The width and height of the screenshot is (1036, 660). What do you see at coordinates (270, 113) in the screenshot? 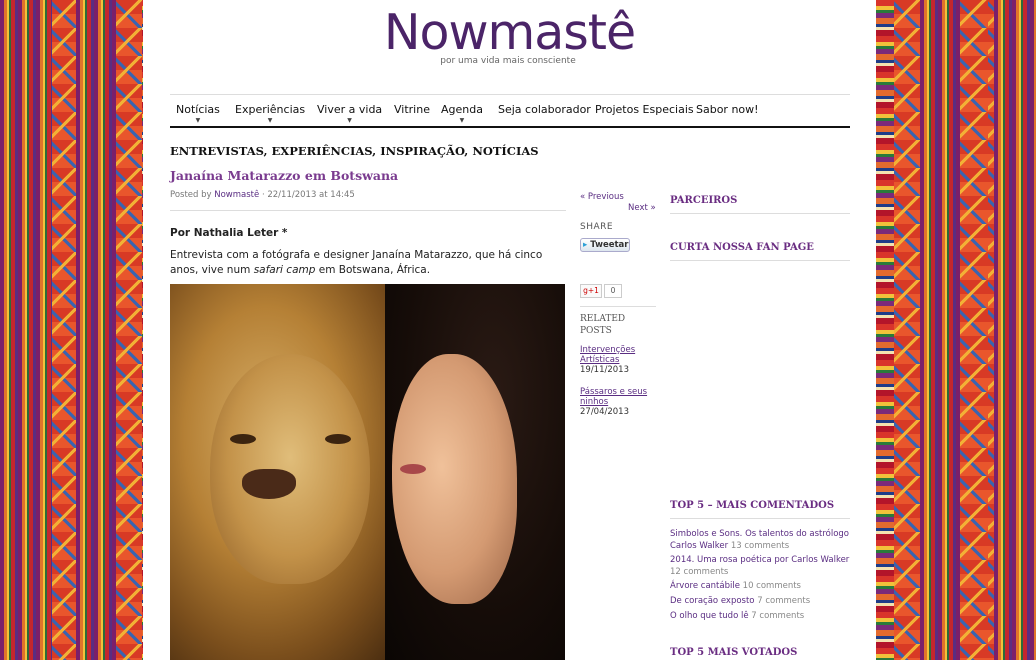
I see `nav-item-experiencias: Experiências ▼` at bounding box center [270, 113].